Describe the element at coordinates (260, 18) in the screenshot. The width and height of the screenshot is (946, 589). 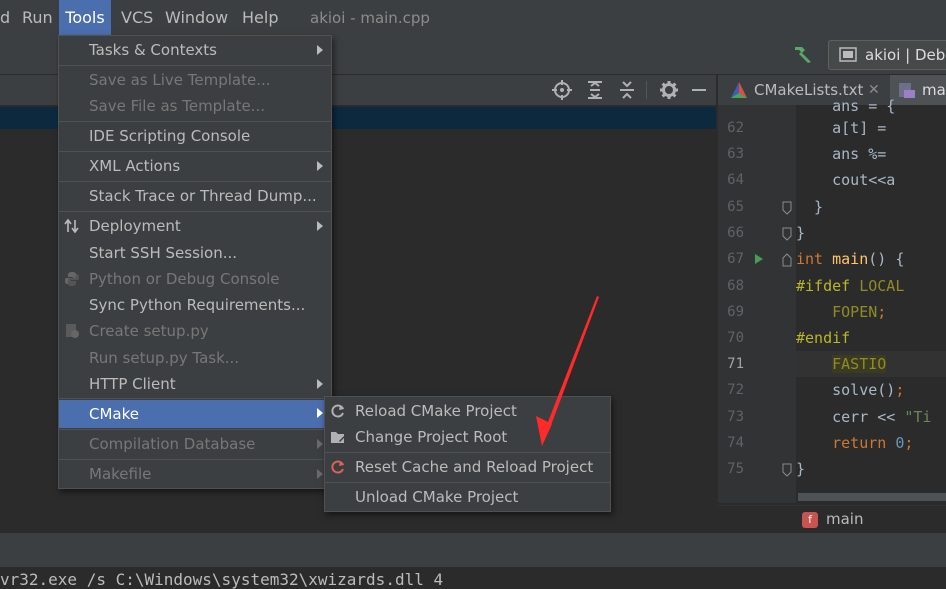
I see `menu-help: Help` at that location.